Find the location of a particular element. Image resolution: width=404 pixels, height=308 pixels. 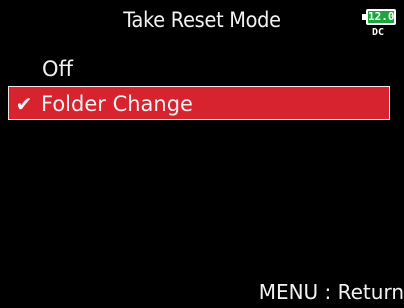

menu-item-label: Off is located at coordinates (57, 69).